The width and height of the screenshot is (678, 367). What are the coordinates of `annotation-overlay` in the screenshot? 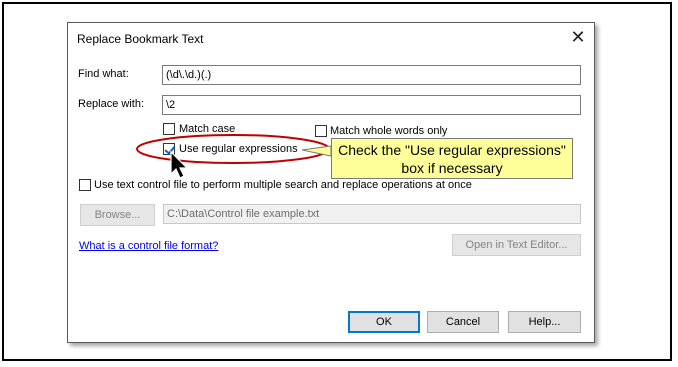 It's located at (234, 156).